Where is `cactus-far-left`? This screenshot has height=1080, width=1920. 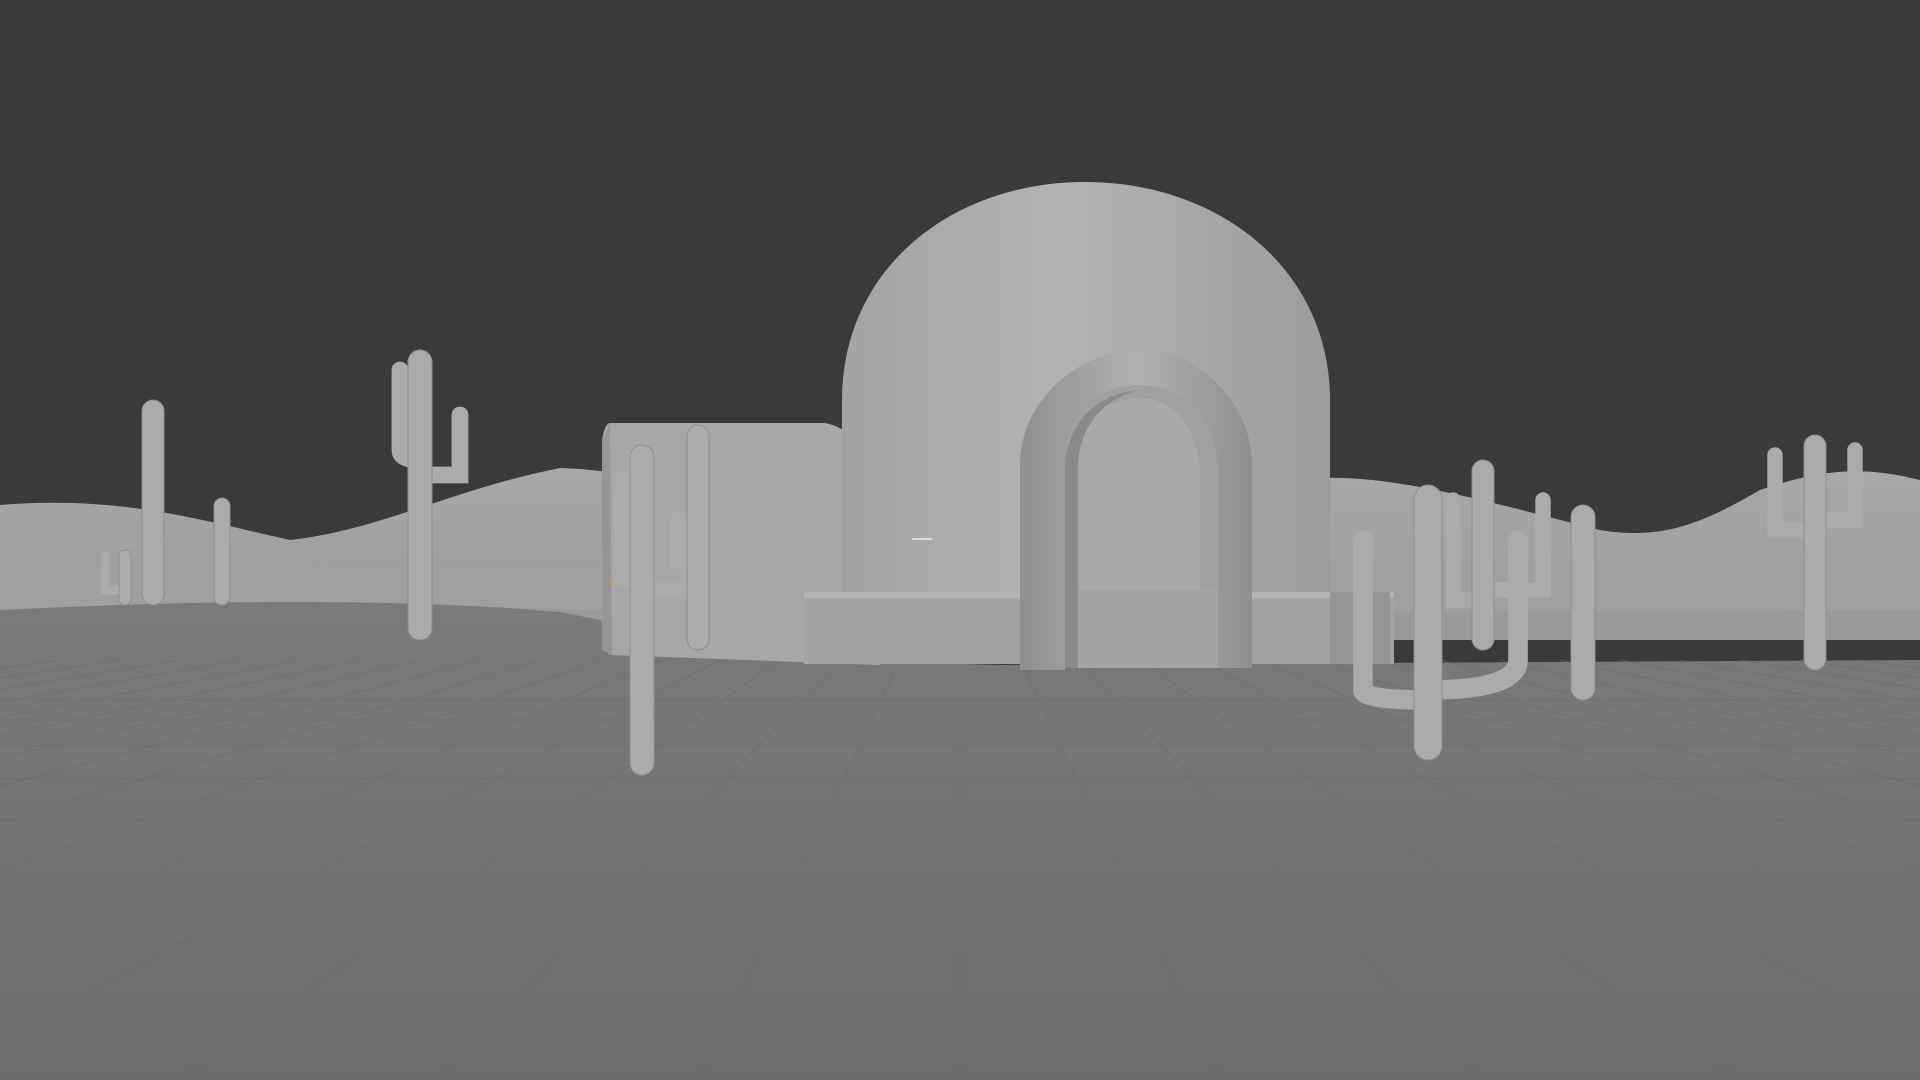 cactus-far-left is located at coordinates (153, 502).